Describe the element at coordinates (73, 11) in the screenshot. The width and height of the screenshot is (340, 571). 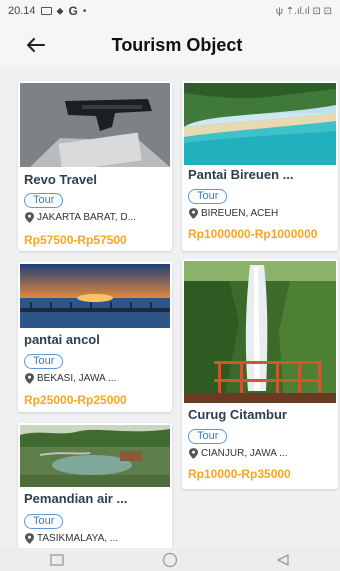
I see `google-icon: G` at that location.